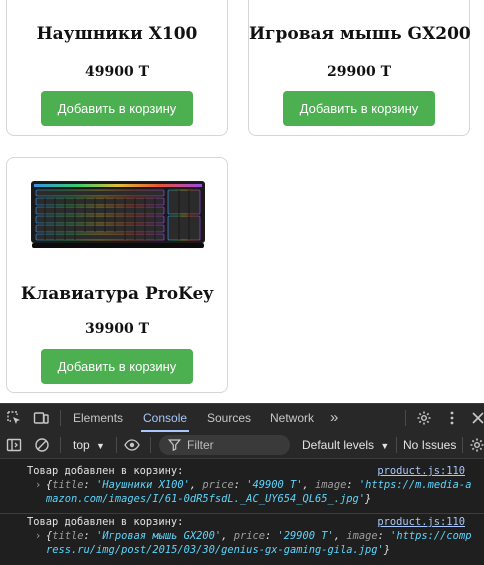 This screenshot has height=565, width=484. Describe the element at coordinates (476, 445) in the screenshot. I see `console-settings-gear-icon` at that location.